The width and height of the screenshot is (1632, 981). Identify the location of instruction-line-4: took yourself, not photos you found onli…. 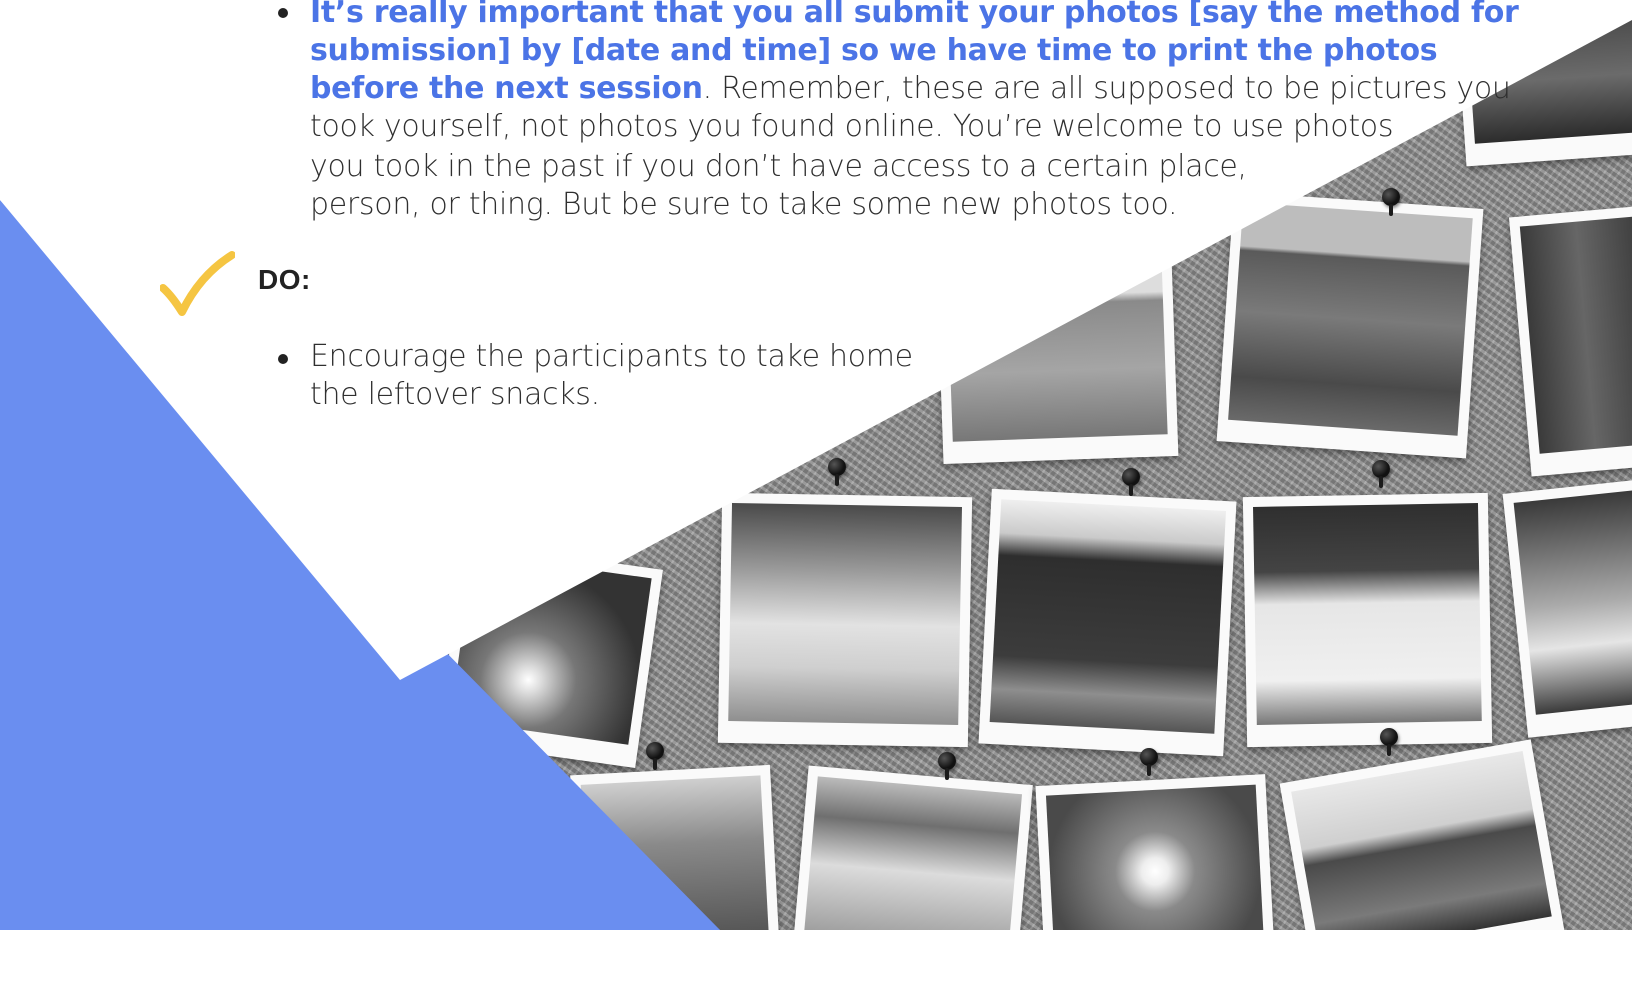
(852, 126).